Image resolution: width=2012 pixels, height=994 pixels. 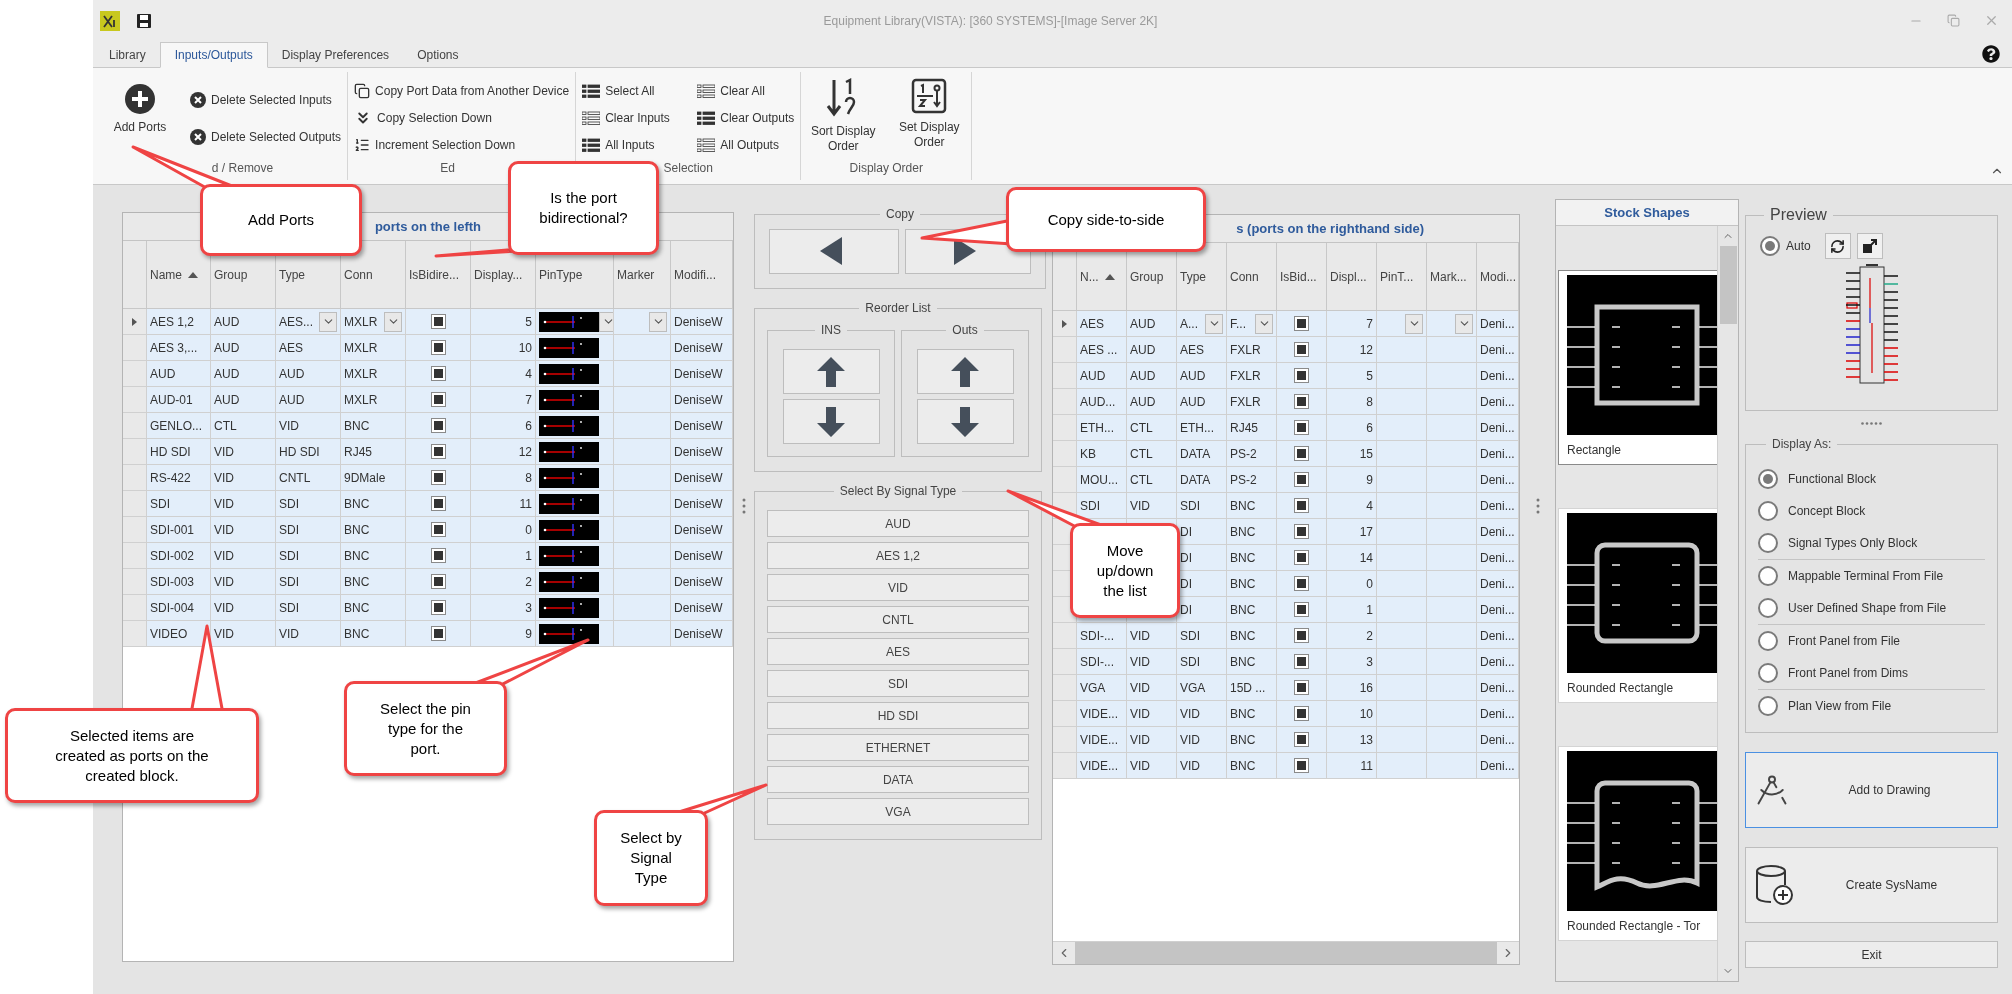 I want to click on table-row: SDI-004 VID SDI BNC 3 DeniseW, so click(x=428, y=608).